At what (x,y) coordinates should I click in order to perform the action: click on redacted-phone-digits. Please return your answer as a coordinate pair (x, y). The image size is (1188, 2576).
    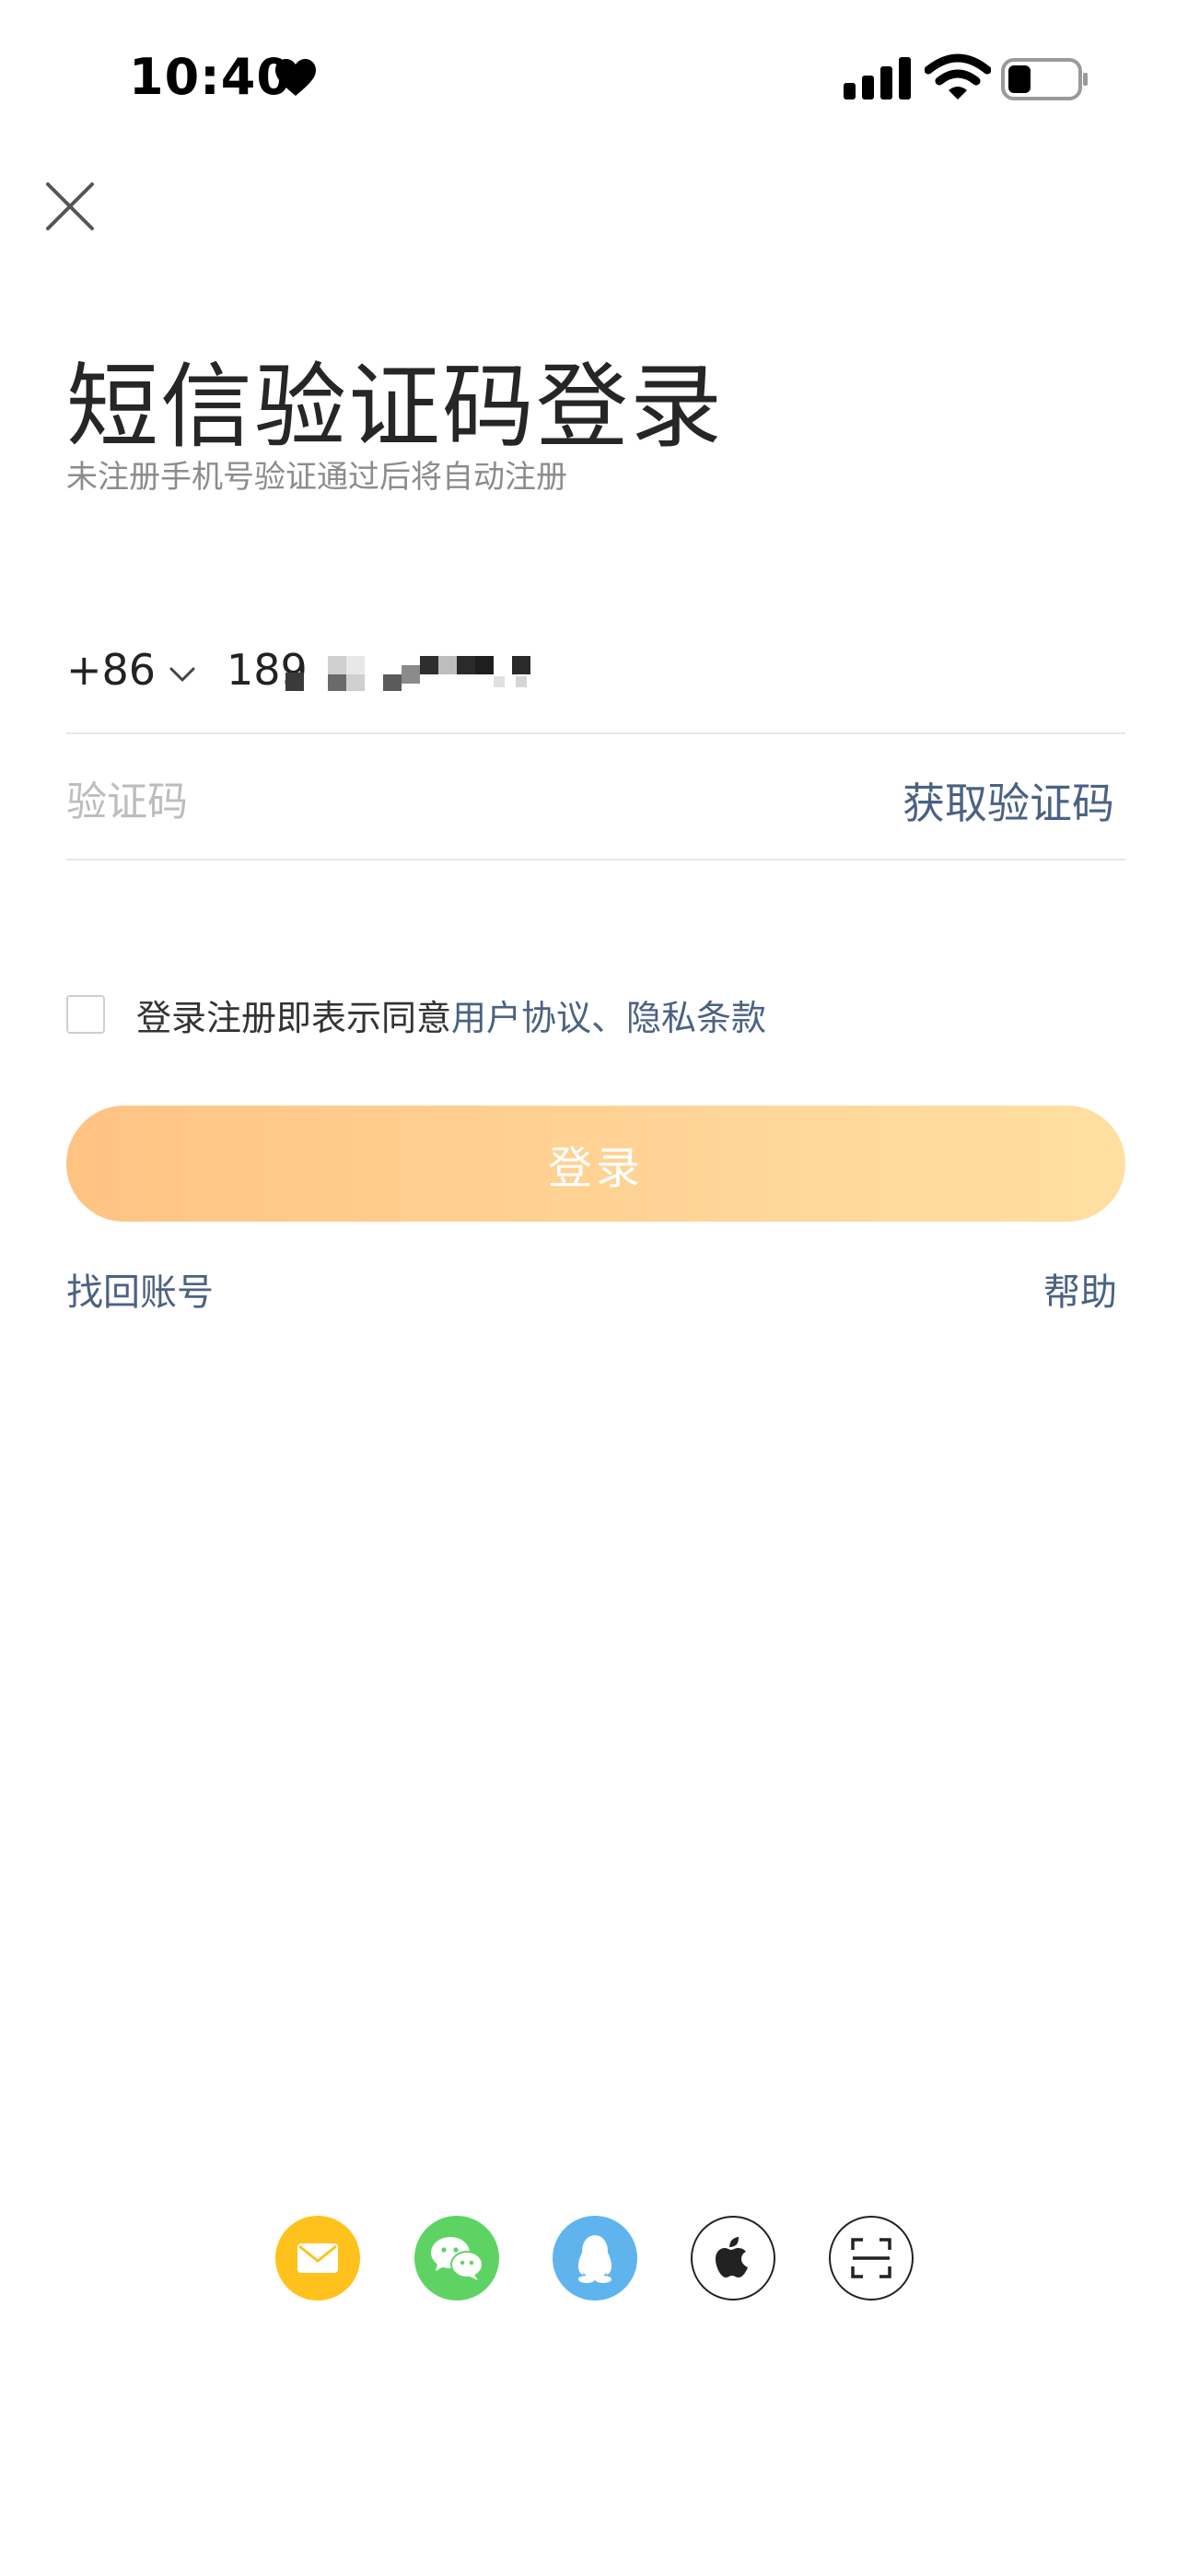
    Looking at the image, I should click on (407, 673).